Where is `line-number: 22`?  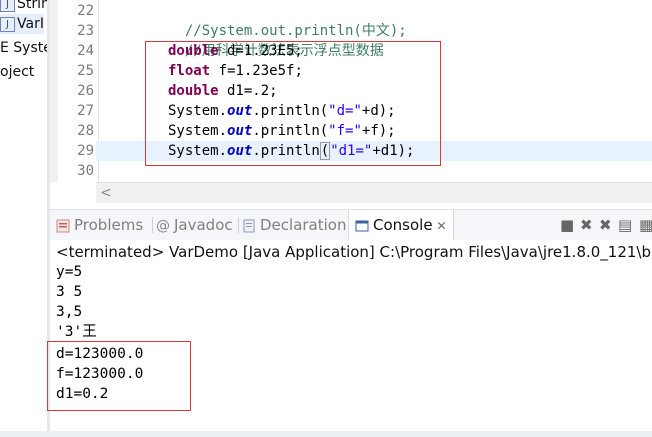 line-number: 22 is located at coordinates (85, 11).